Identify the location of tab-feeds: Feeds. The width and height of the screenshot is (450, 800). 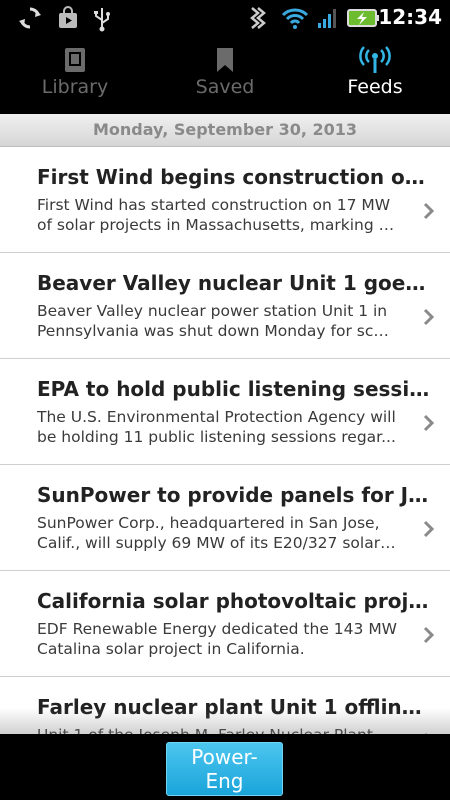
(375, 75).